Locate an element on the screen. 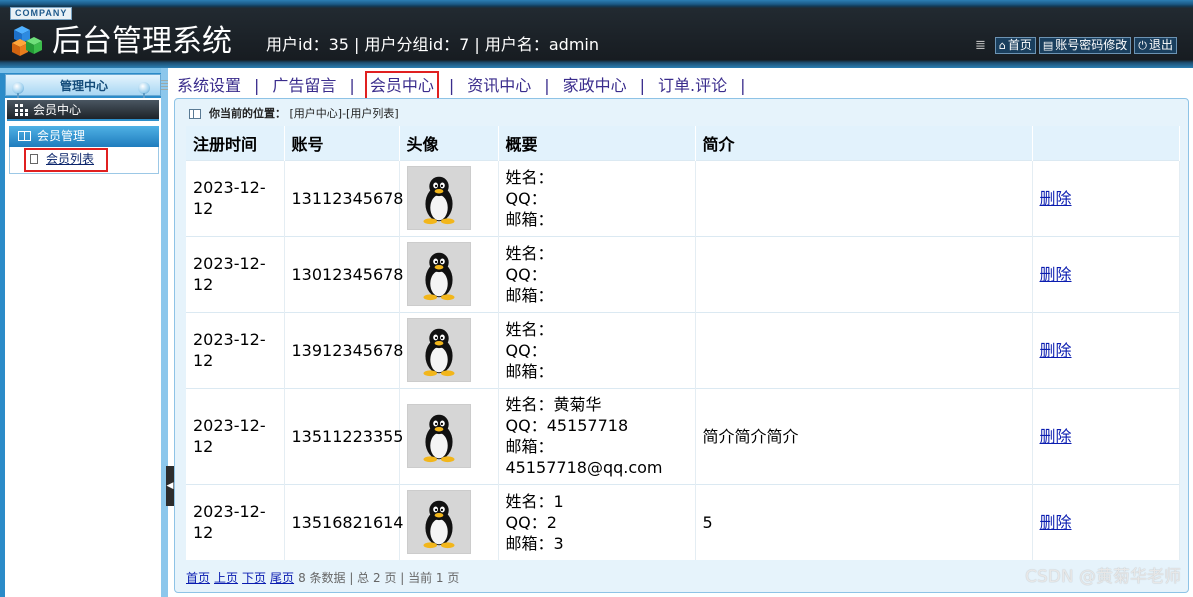 The height and width of the screenshot is (597, 1193). home-button: ⌂ 首页 is located at coordinates (1015, 45).